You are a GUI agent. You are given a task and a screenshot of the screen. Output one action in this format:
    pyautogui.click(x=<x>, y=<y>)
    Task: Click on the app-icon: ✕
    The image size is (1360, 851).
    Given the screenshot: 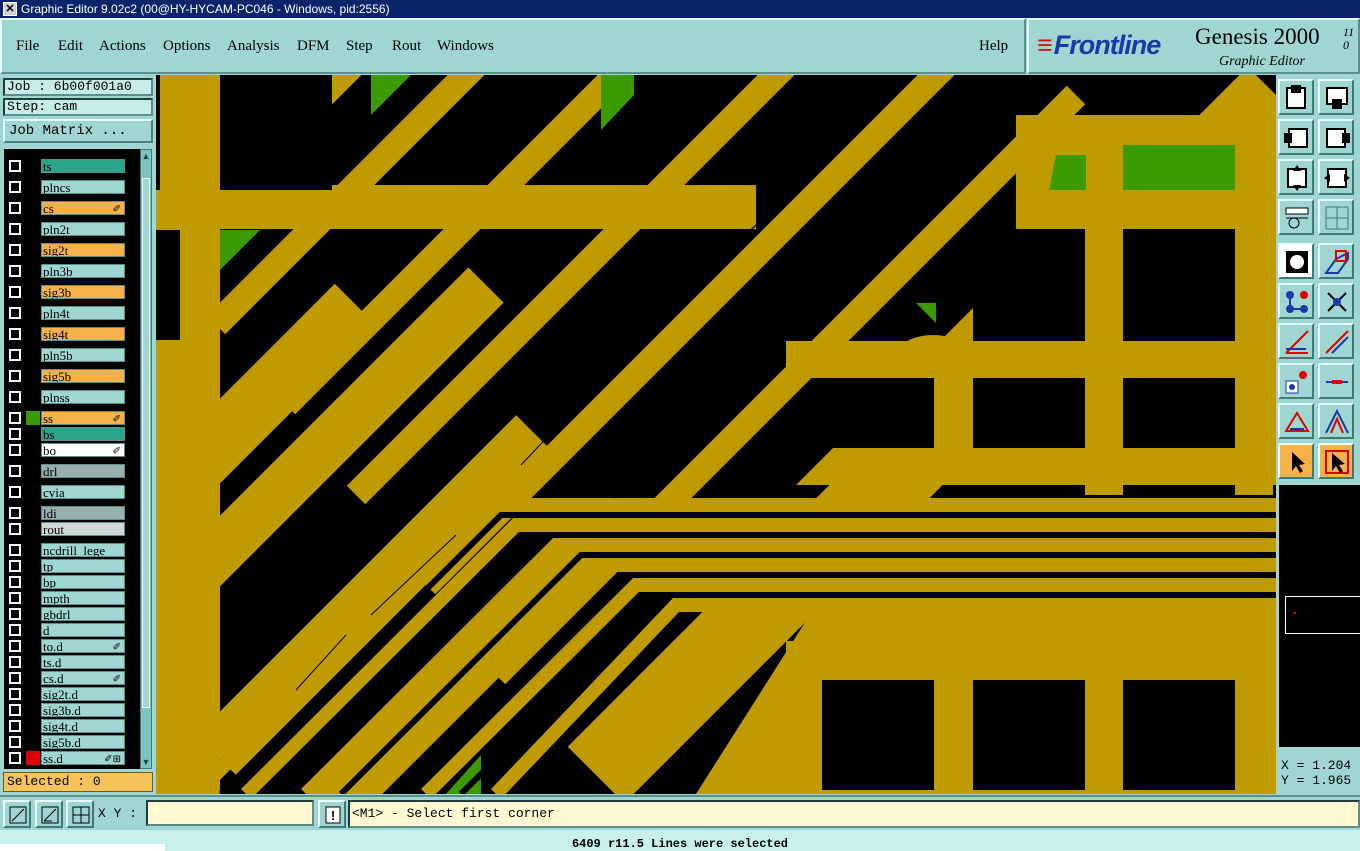 What is the action you would take?
    pyautogui.click(x=10, y=9)
    